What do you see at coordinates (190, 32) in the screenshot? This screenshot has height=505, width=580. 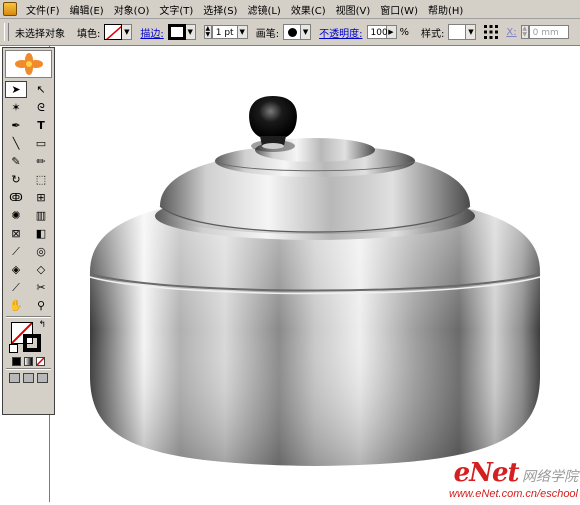 I see `stroke-dropdown: ▼` at bounding box center [190, 32].